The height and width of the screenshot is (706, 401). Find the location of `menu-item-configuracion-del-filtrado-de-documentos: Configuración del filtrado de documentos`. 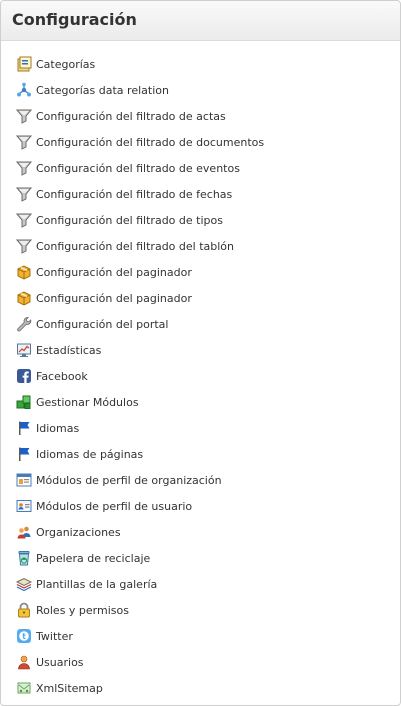

menu-item-configuracion-del-filtrado-de-documentos: Configuración del filtrado de documentos is located at coordinates (200, 142).